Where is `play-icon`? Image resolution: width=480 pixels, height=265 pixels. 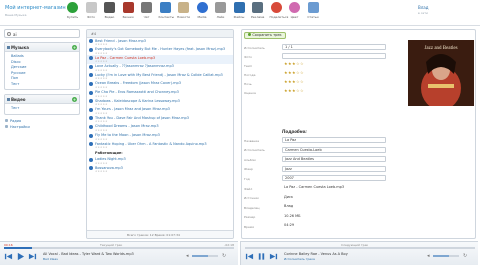
play-icon is located at coordinates (20, 256).